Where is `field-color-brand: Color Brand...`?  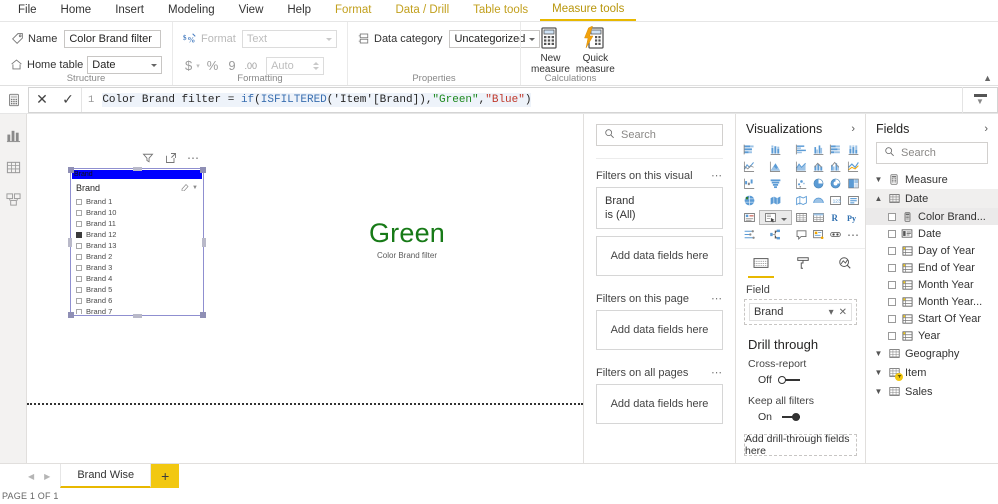
field-color-brand: Color Brand... is located at coordinates (932, 216).